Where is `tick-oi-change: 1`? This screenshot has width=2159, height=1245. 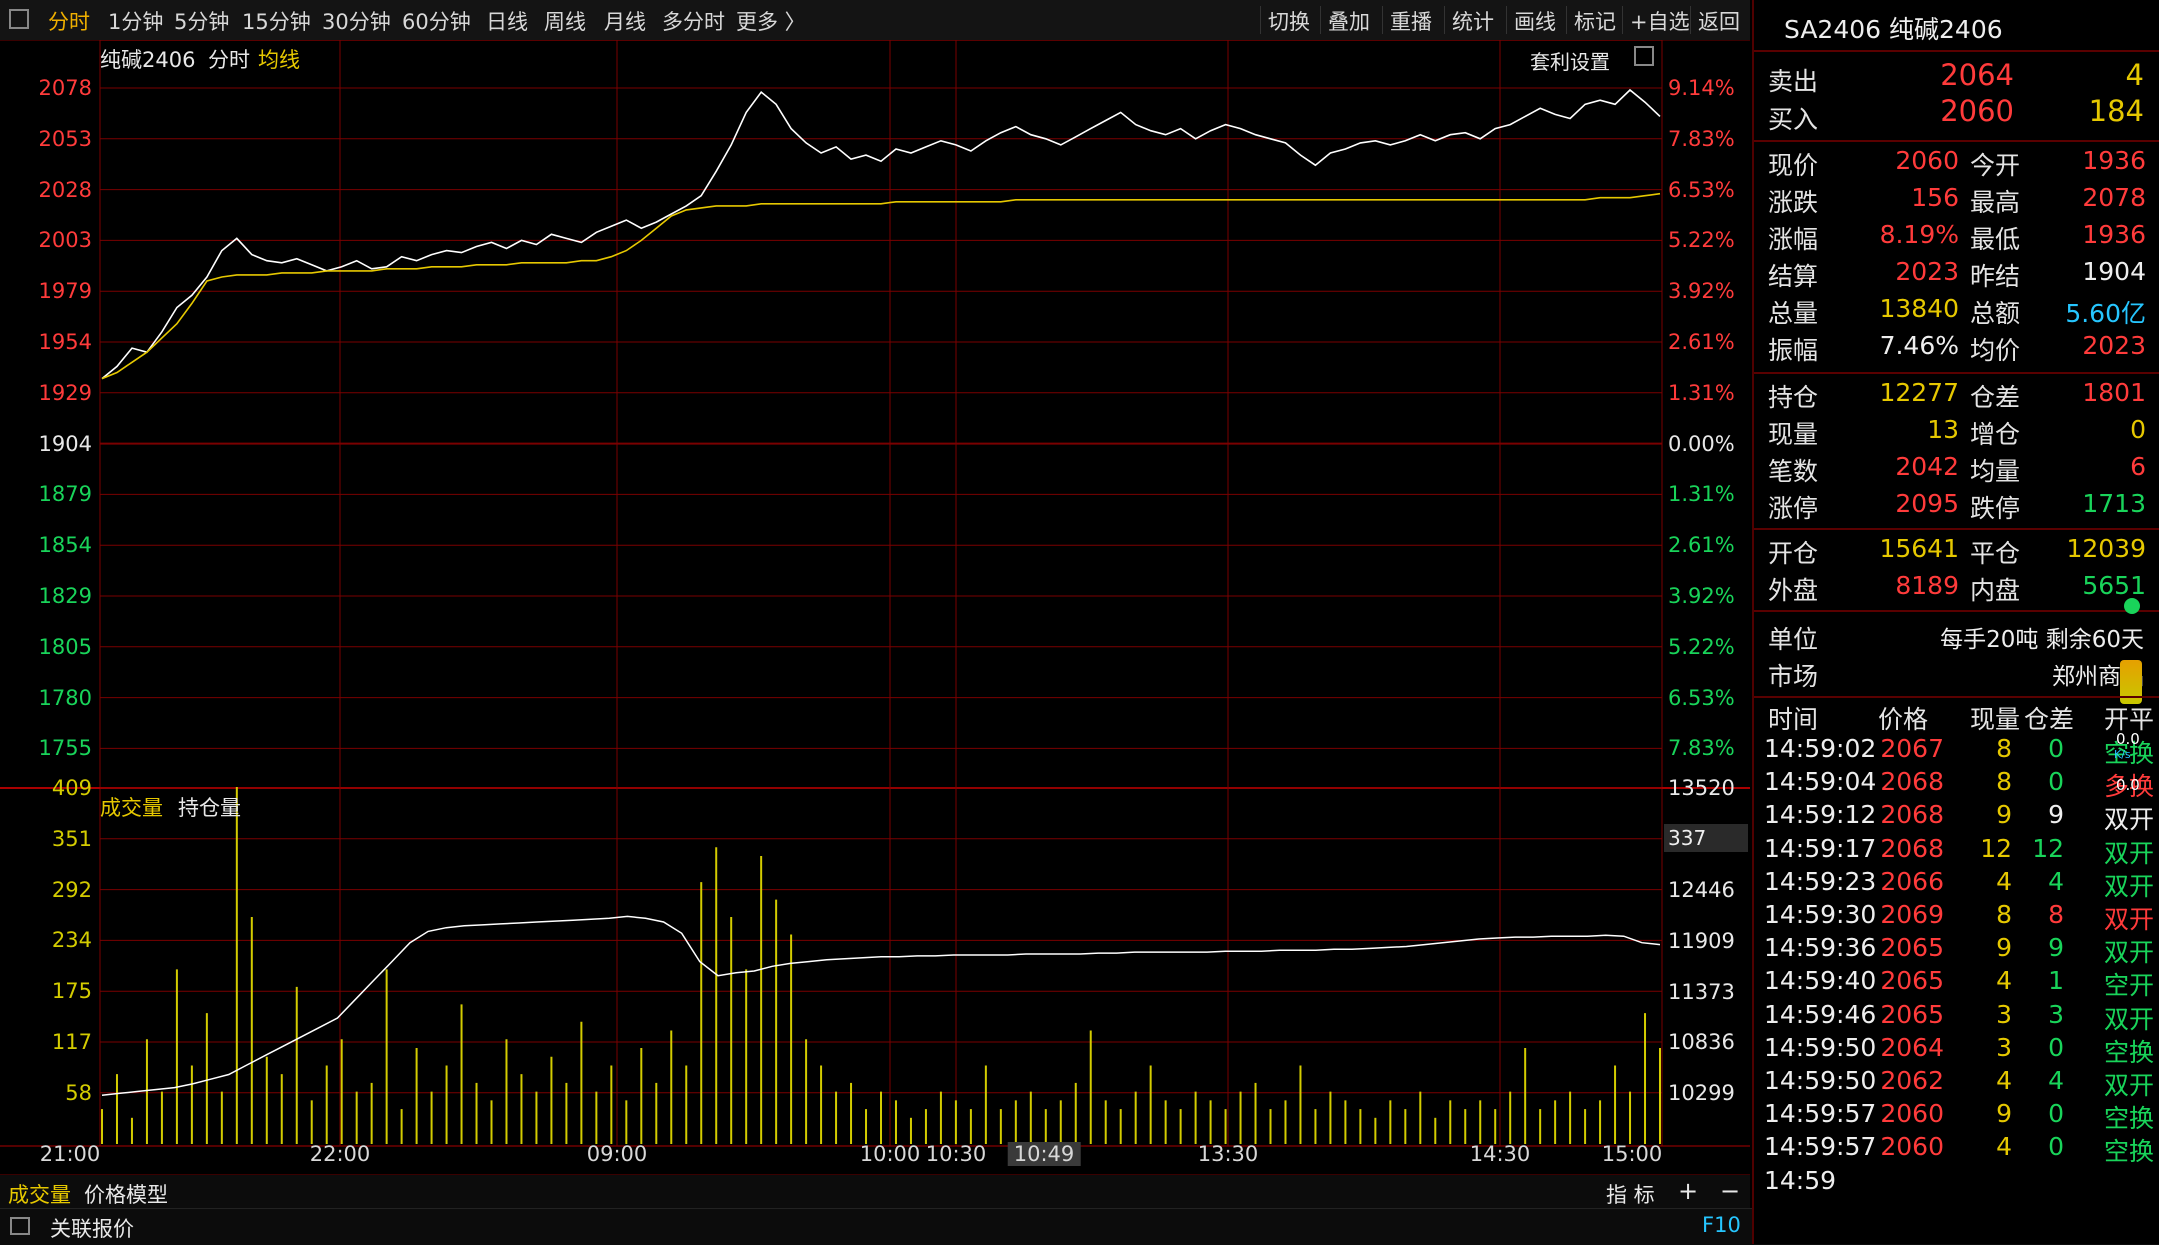 tick-oi-change: 1 is located at coordinates (2056, 981).